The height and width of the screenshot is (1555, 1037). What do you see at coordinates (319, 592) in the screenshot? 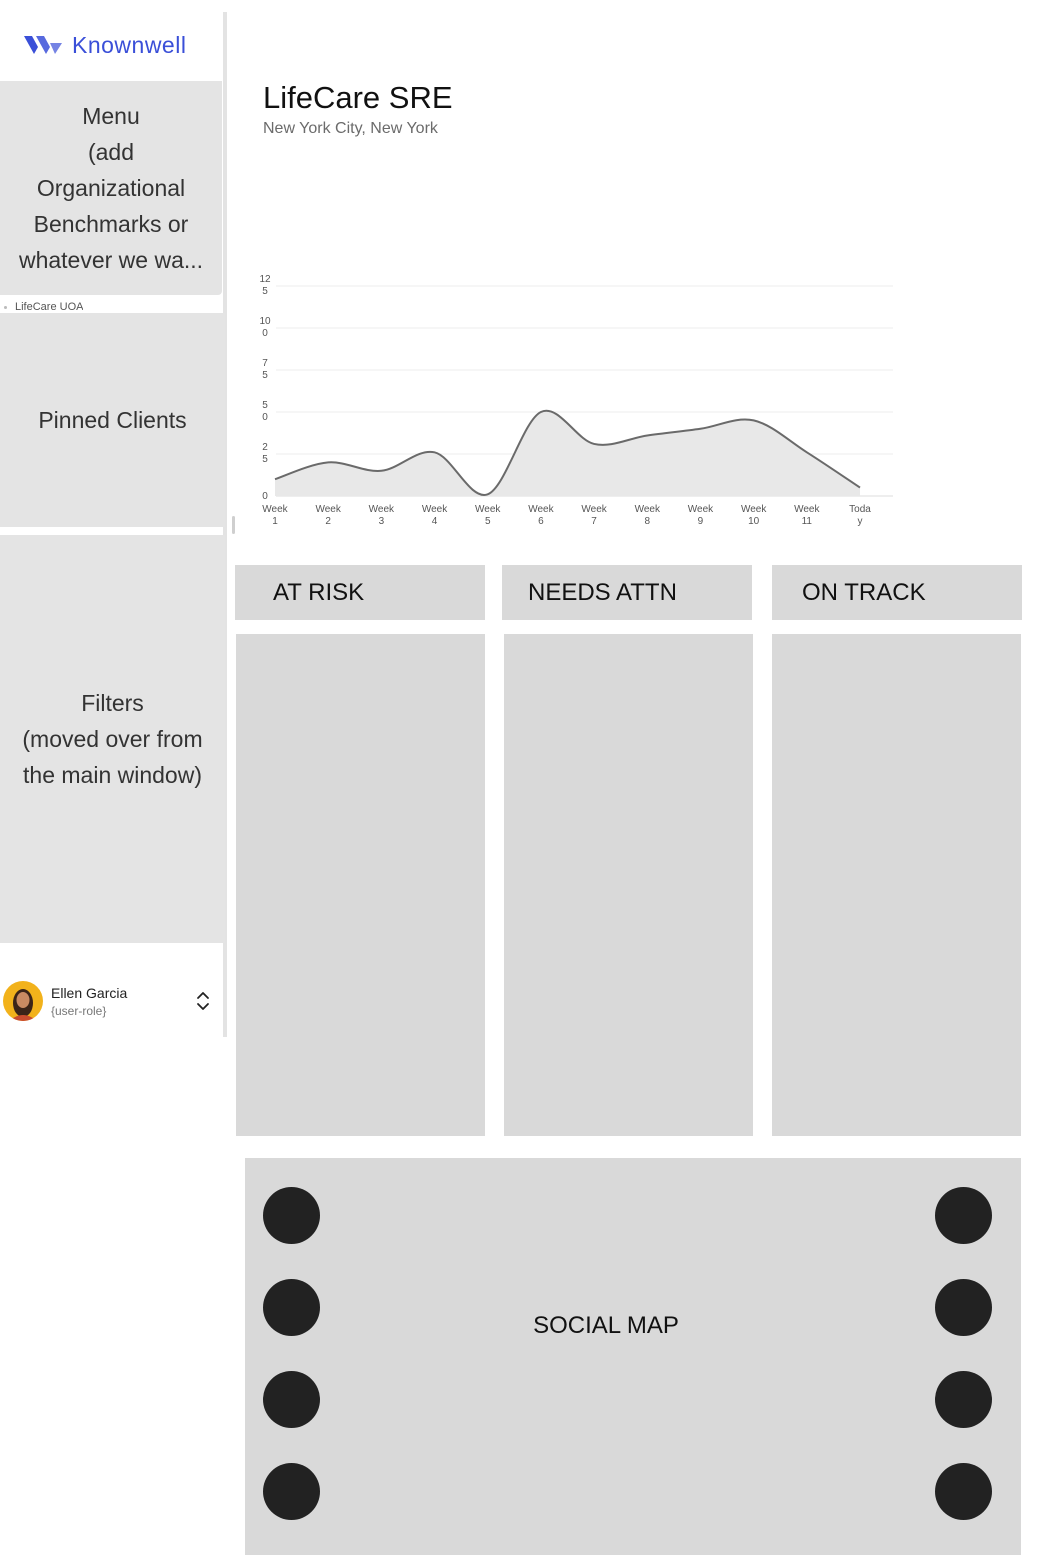
I see `column-label: AT RISK` at bounding box center [319, 592].